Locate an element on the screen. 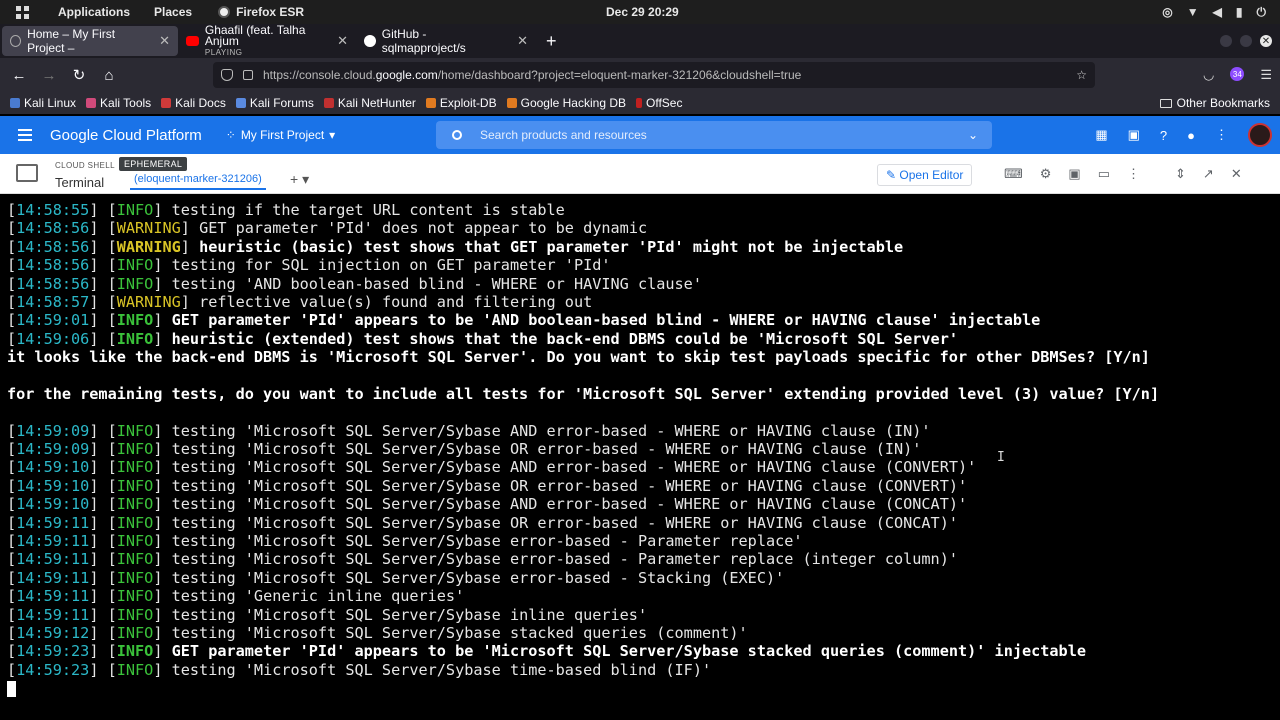  avatar is located at coordinates (1260, 135).